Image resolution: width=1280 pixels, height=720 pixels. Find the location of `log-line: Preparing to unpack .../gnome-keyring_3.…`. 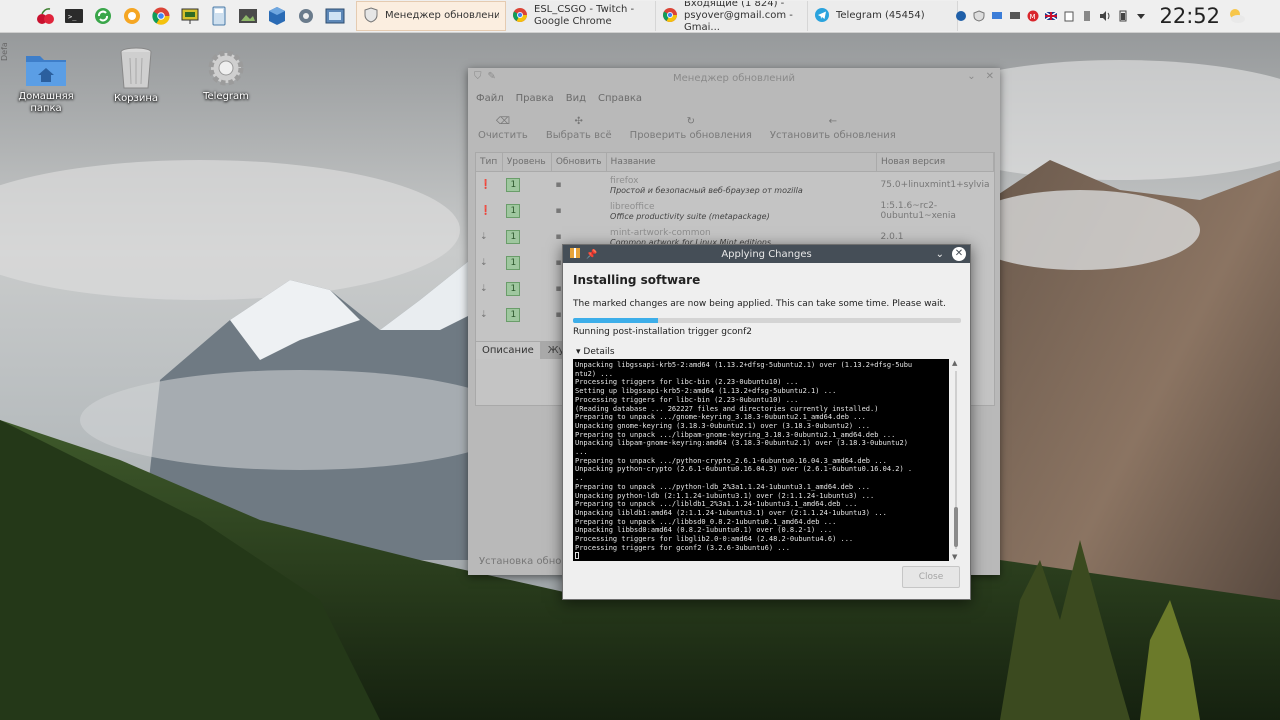

log-line: Preparing to unpack .../gnome-keyring_3.… is located at coordinates (720, 417).